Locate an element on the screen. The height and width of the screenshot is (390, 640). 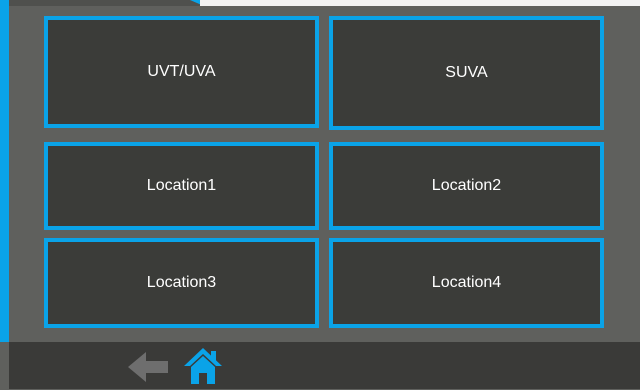
location1-button: Location1 is located at coordinates (181, 186).